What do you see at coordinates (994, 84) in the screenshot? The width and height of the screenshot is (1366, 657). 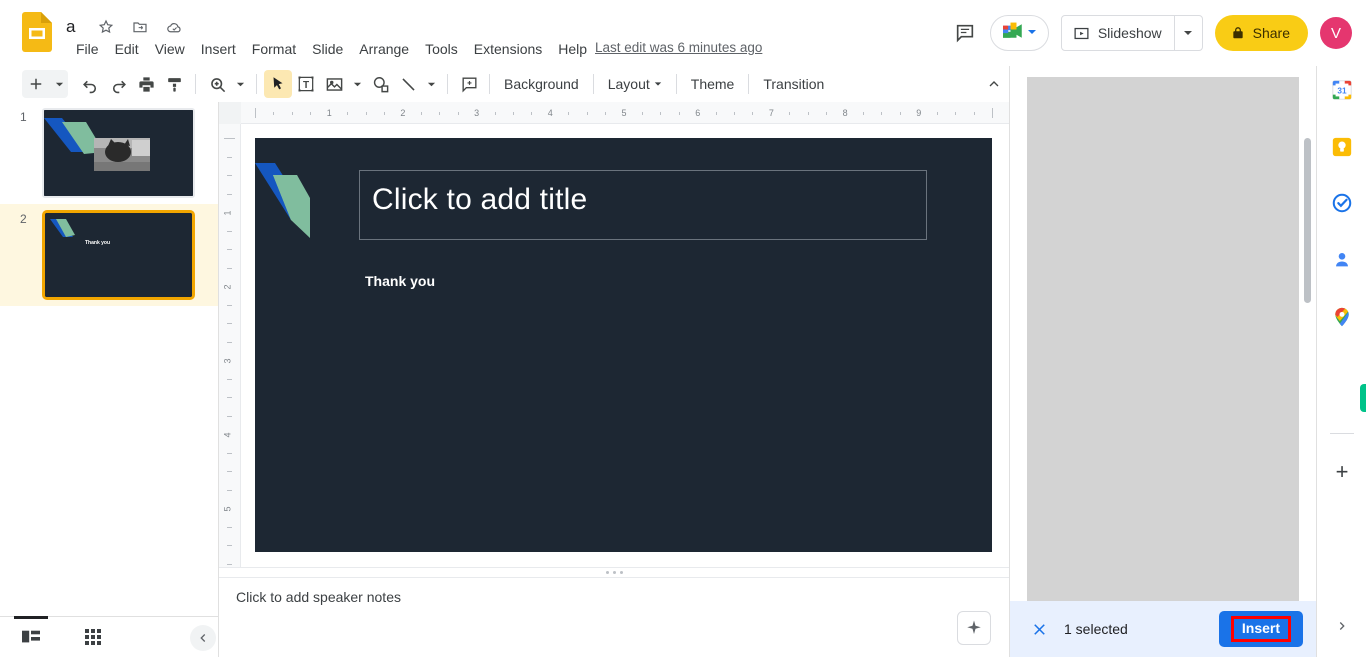 I see `collapse-toolbar-icon` at bounding box center [994, 84].